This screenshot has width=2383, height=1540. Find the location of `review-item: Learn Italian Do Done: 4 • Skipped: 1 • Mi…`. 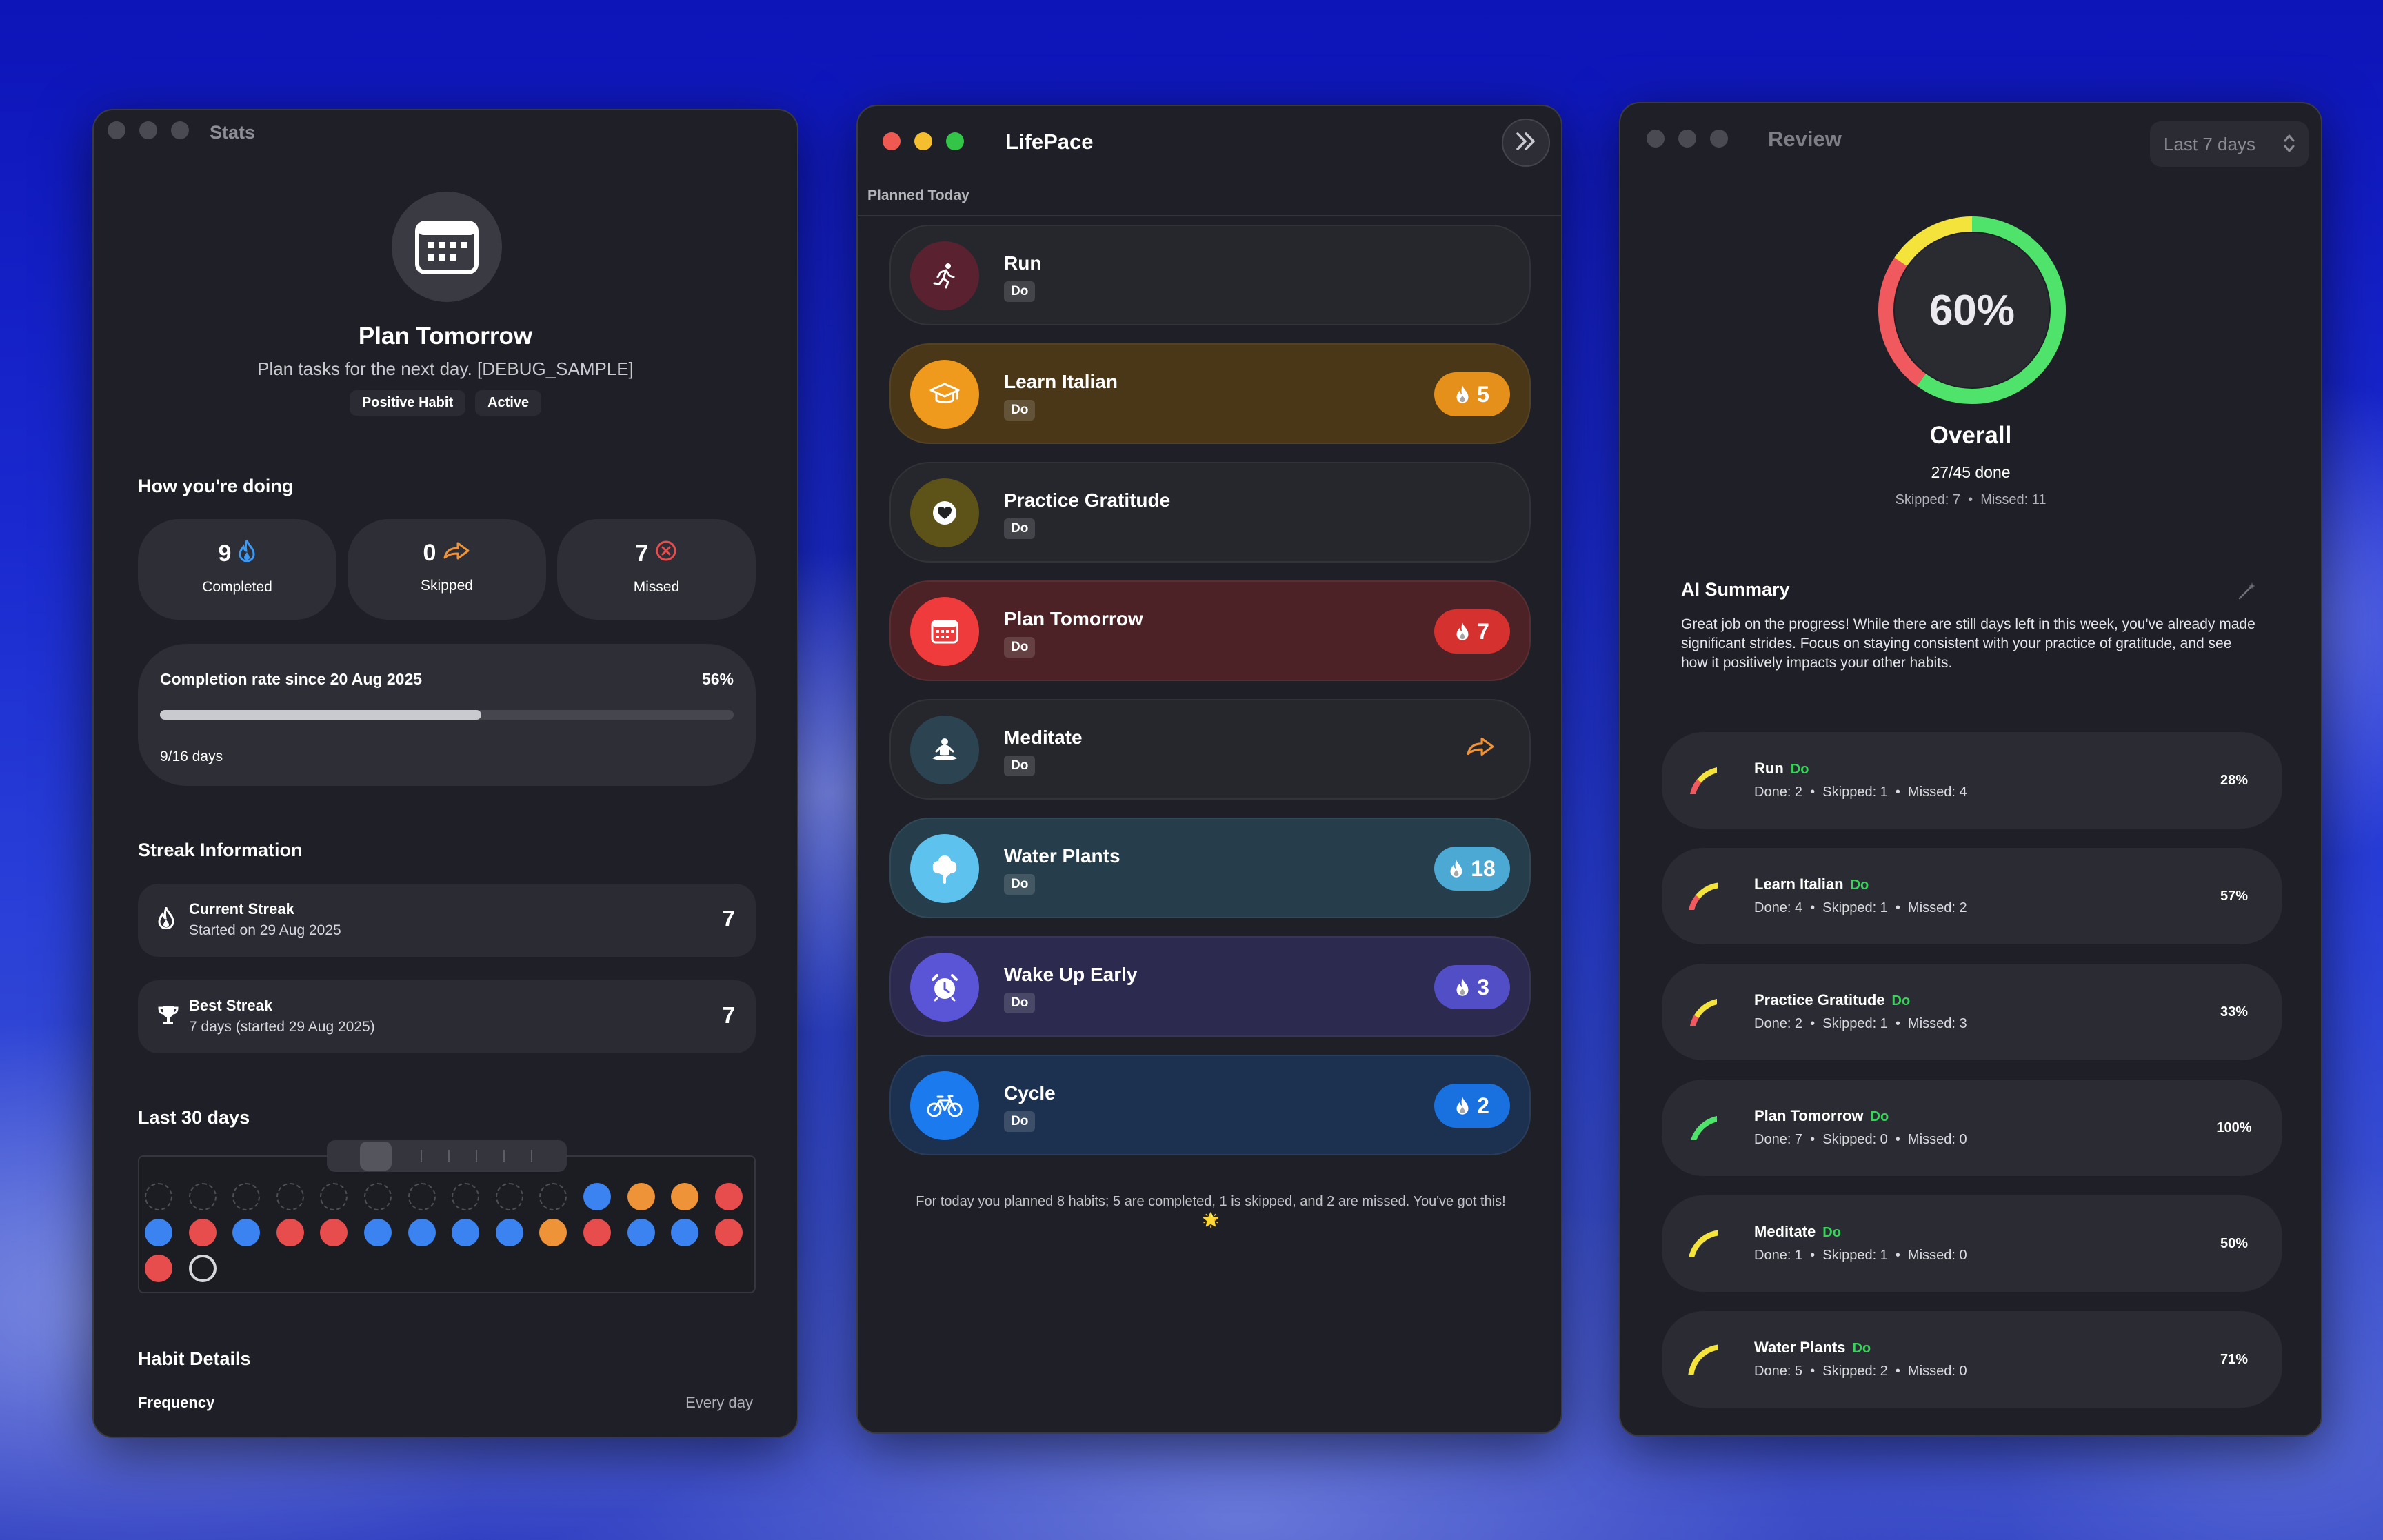

review-item: Learn Italian Do Done: 4 • Skipped: 1 • Mi… is located at coordinates (1972, 896).